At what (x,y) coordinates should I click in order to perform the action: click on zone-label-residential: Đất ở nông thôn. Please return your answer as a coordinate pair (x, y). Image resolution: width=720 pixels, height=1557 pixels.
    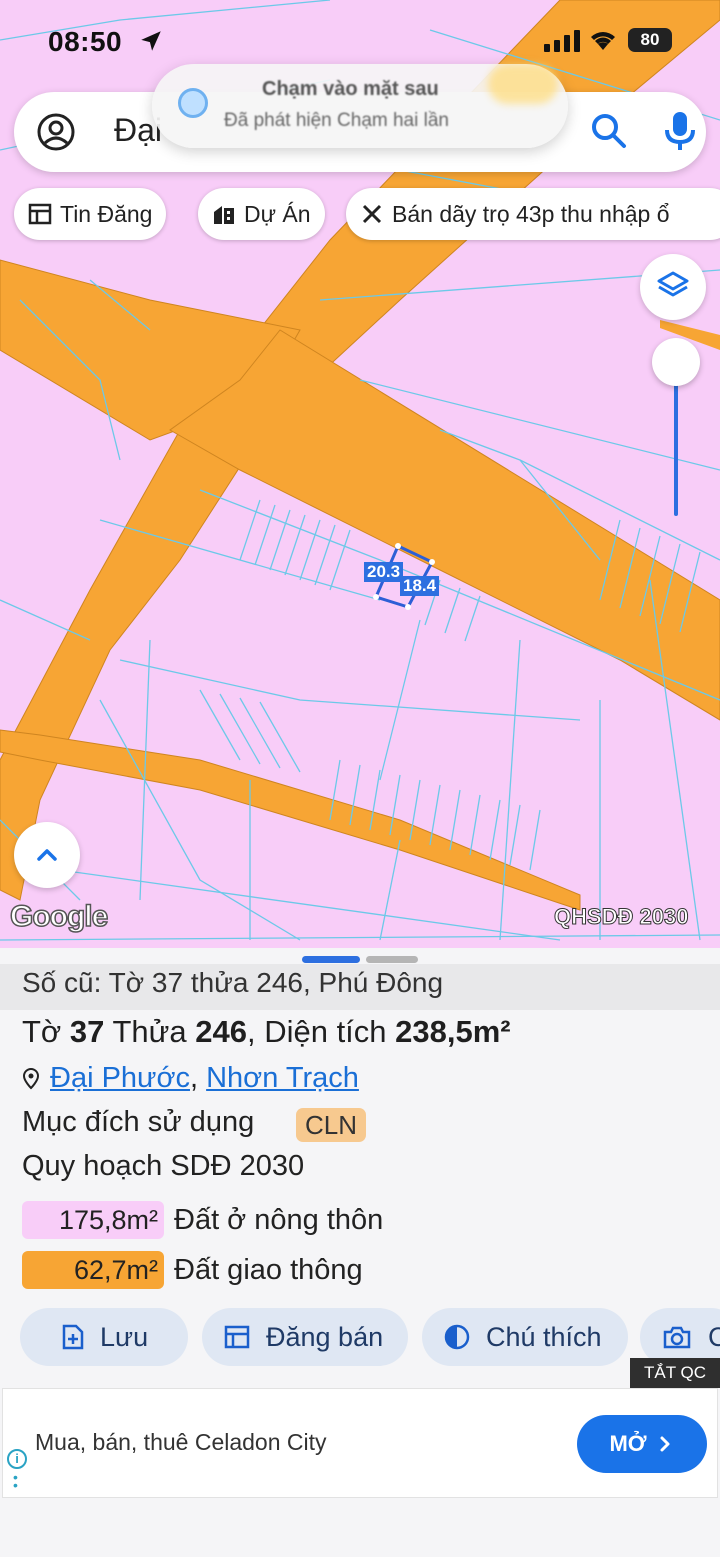
    Looking at the image, I should click on (279, 1220).